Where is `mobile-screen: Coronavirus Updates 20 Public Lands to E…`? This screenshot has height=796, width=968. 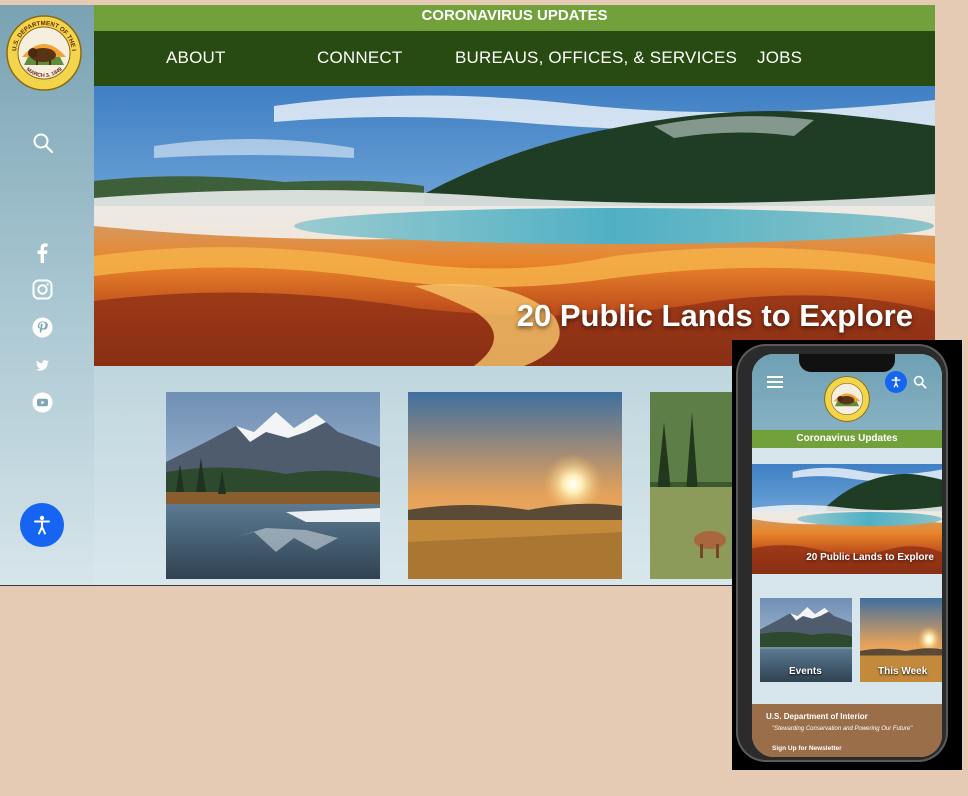
mobile-screen: Coronavirus Updates 20 Public Lands to E… is located at coordinates (847, 555).